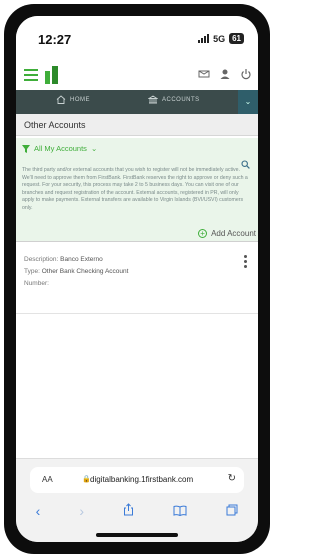 The width and height of the screenshot is (320, 558). Describe the element at coordinates (142, 479) in the screenshot. I see `url-text: digitalbanking.1firstbank.com` at that location.